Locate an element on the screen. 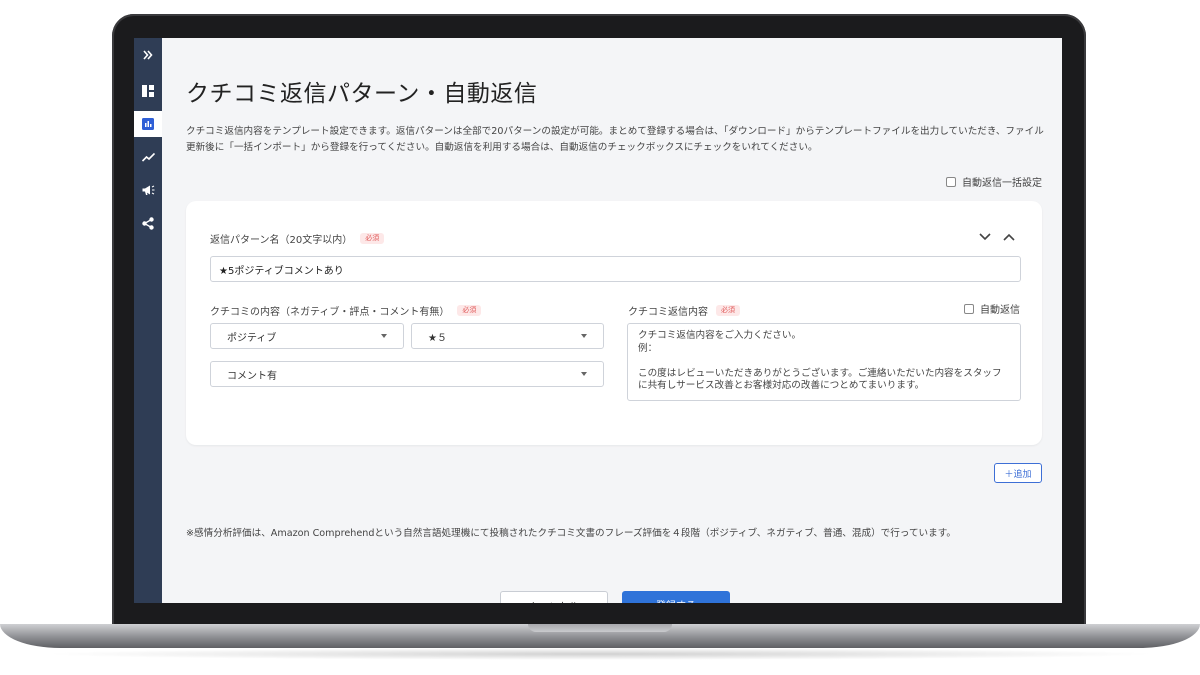  bulk-auto-reply-checkbox is located at coordinates (951, 181).